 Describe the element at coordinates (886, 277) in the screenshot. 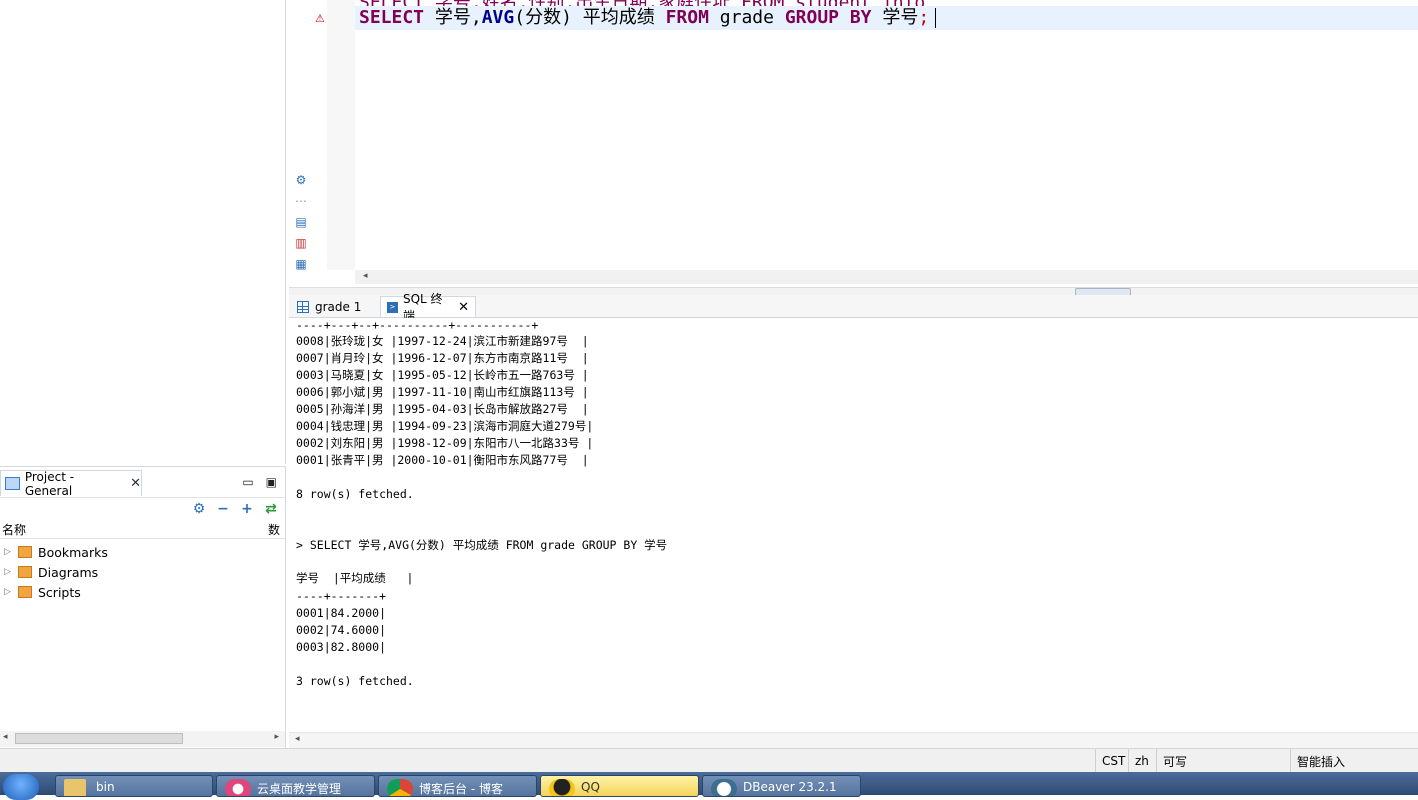

I see `editor-horizontal-scrollbar: ◂` at that location.